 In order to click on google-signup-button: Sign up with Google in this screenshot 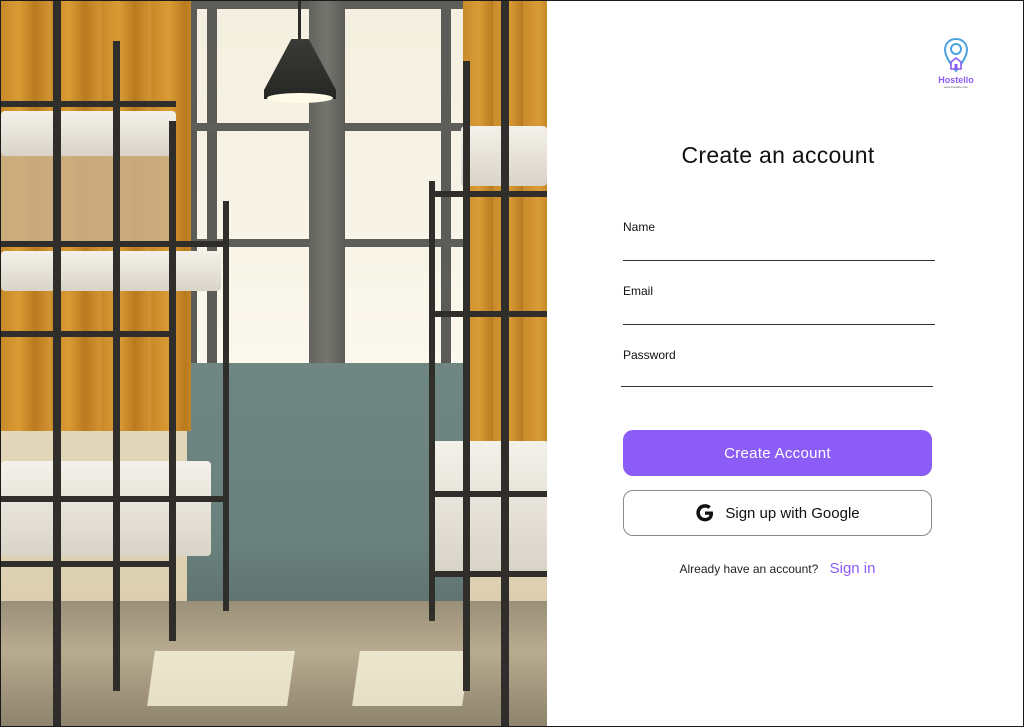, I will do `click(777, 513)`.